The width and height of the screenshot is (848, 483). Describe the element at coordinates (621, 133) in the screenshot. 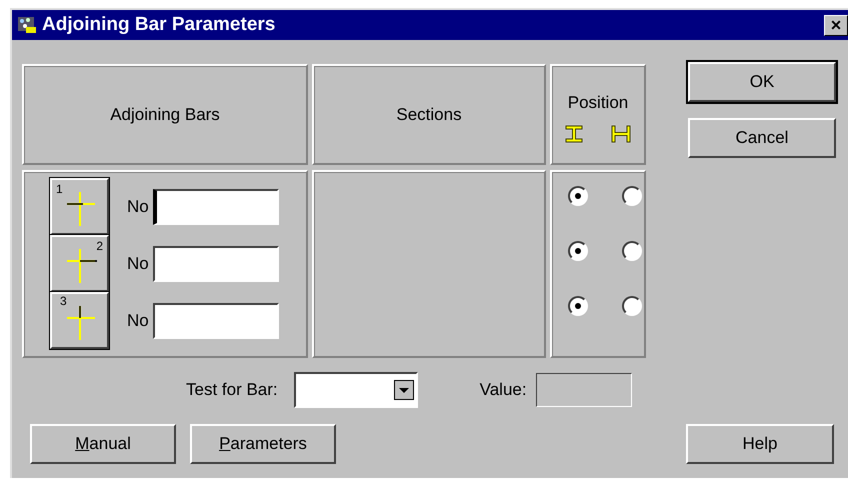

I see `h-beam-icon` at that location.